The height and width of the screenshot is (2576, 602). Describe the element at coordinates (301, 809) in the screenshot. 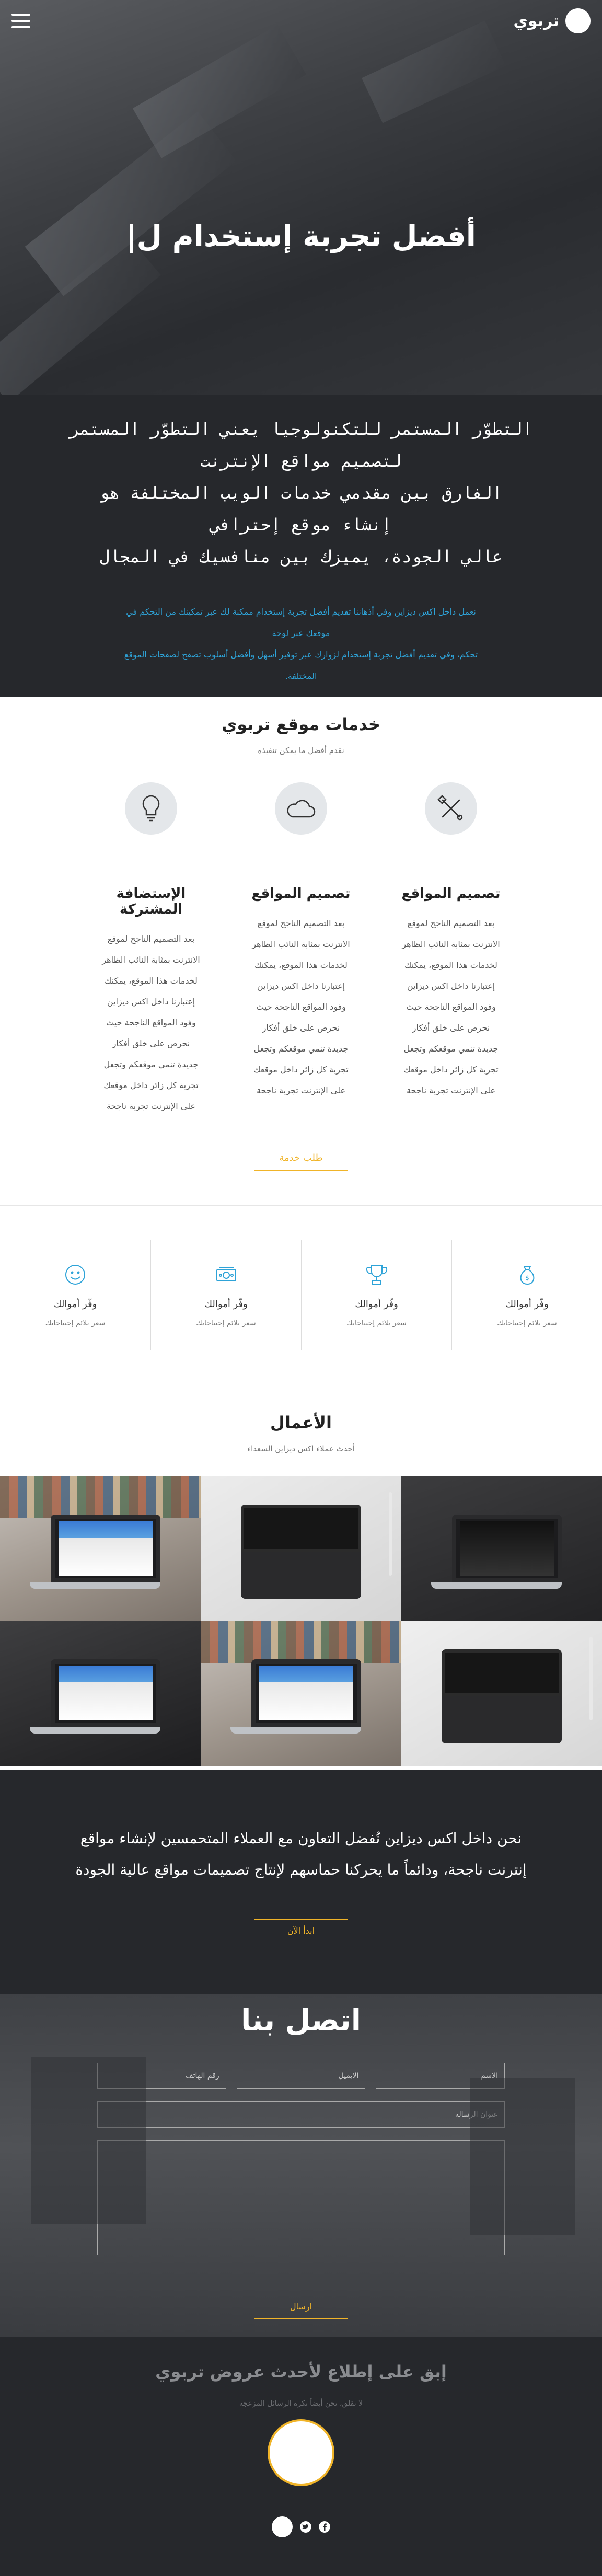

I see `cloud-icon` at that location.